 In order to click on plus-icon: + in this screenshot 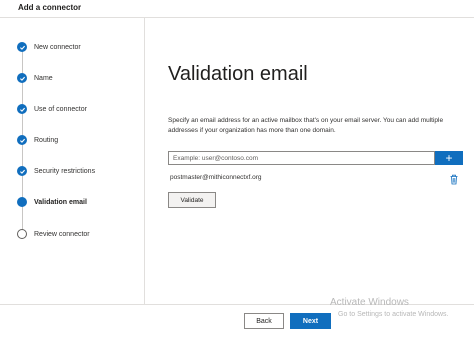, I will do `click(449, 158)`.